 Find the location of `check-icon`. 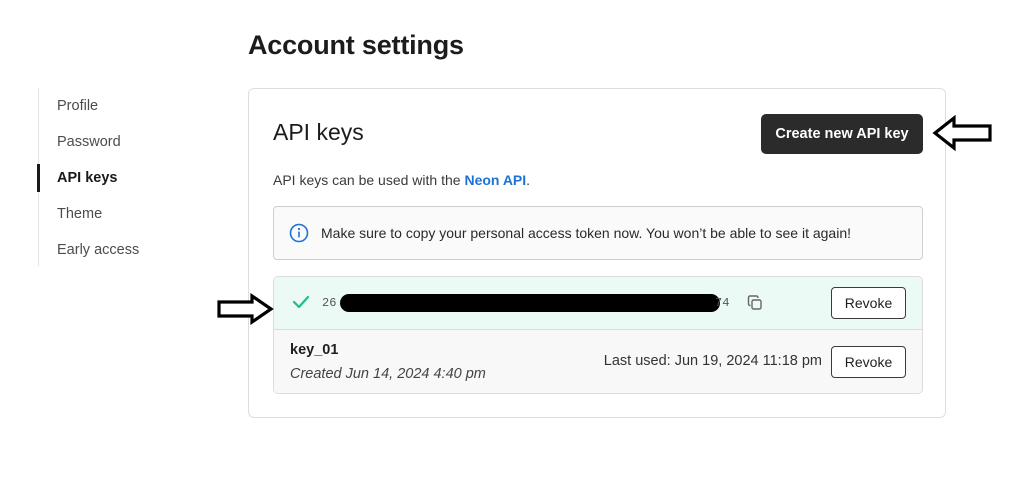

check-icon is located at coordinates (301, 304).